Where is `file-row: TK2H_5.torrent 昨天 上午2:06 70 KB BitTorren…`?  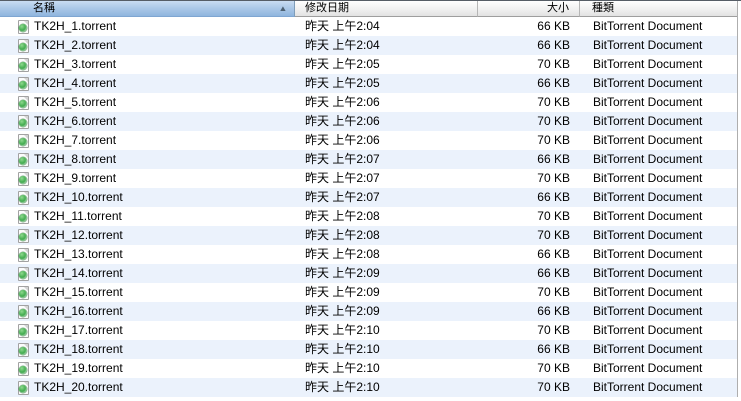 file-row: TK2H_5.torrent 昨天 上午2:06 70 KB BitTorren… is located at coordinates (368, 102).